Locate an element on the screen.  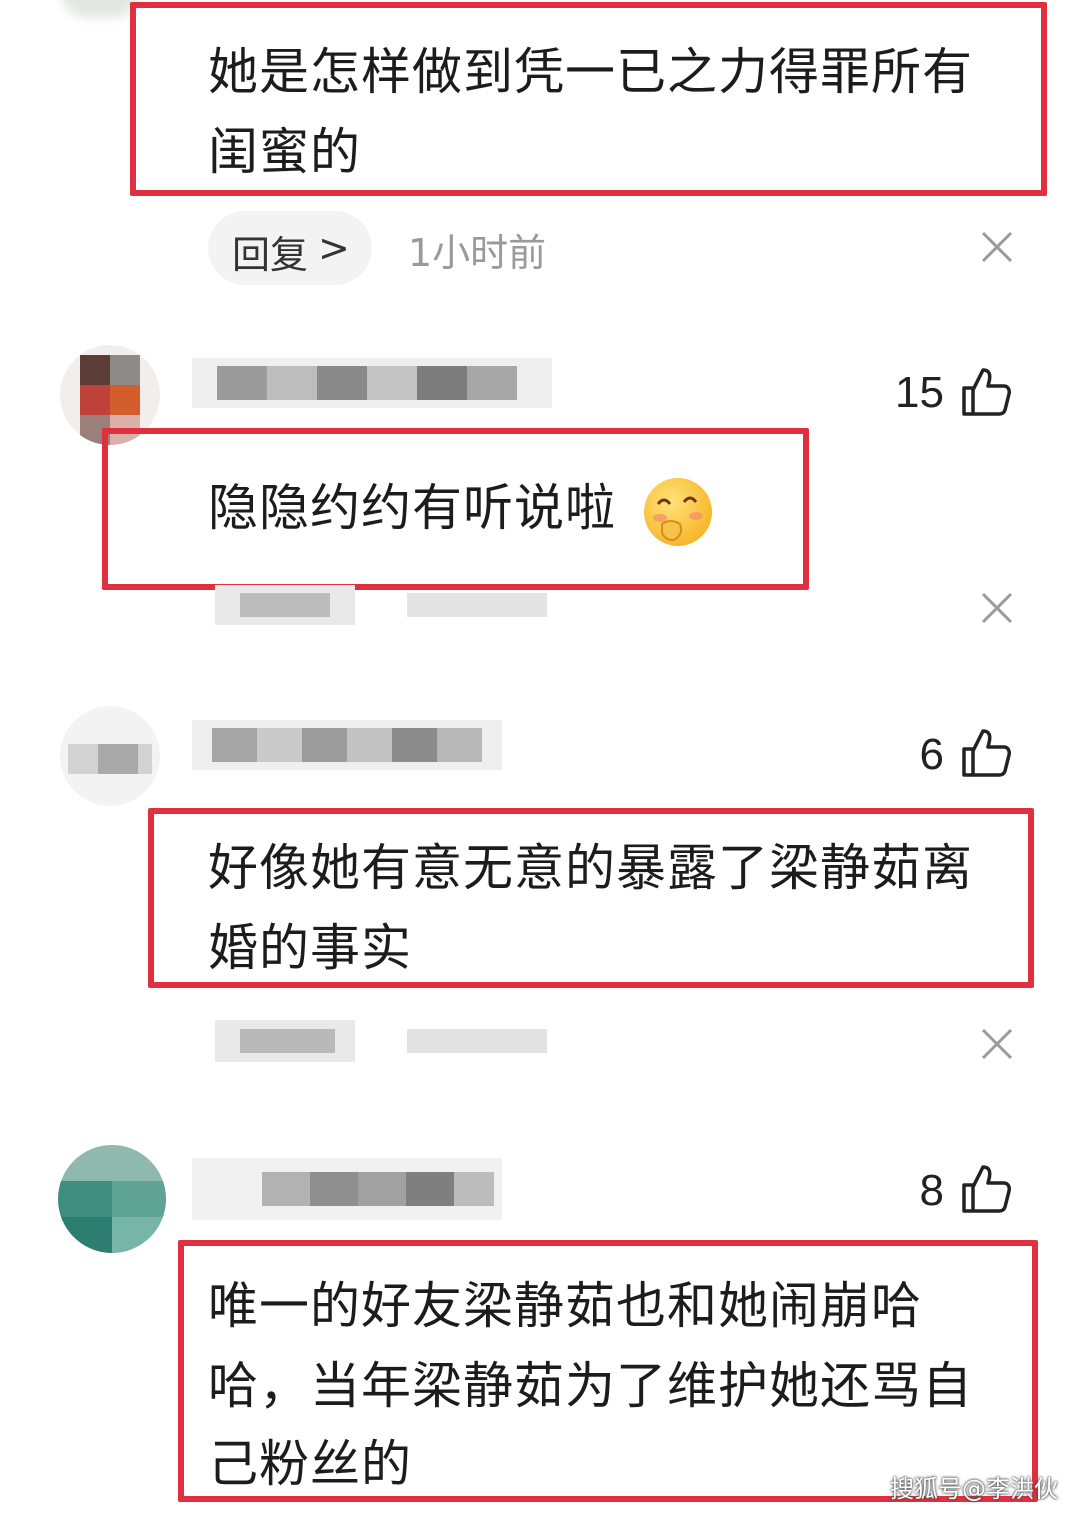
reply-label: 回复 is located at coordinates (270, 255).